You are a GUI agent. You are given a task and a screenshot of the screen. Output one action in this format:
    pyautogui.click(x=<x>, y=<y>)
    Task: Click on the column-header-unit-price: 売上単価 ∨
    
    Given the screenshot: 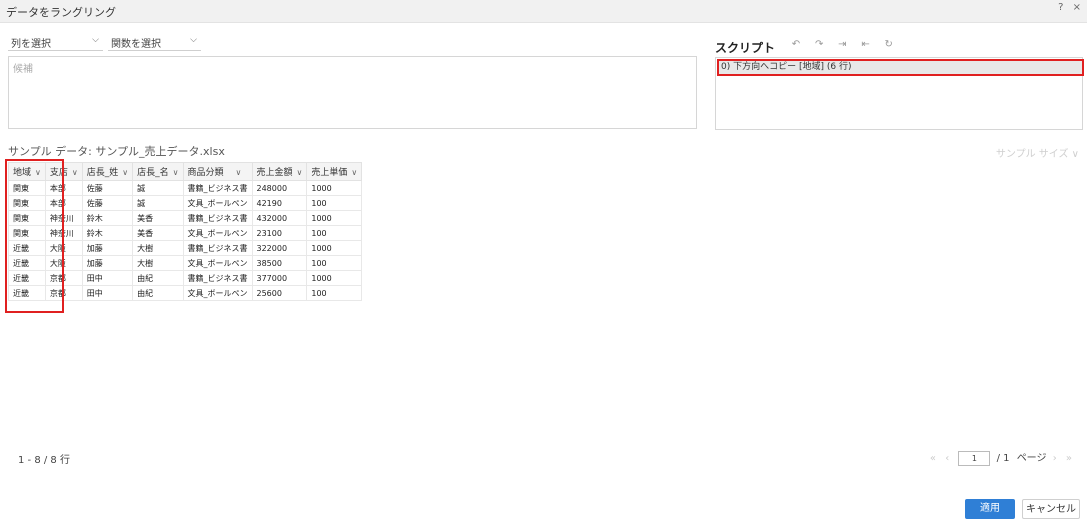 What is the action you would take?
    pyautogui.click(x=334, y=171)
    